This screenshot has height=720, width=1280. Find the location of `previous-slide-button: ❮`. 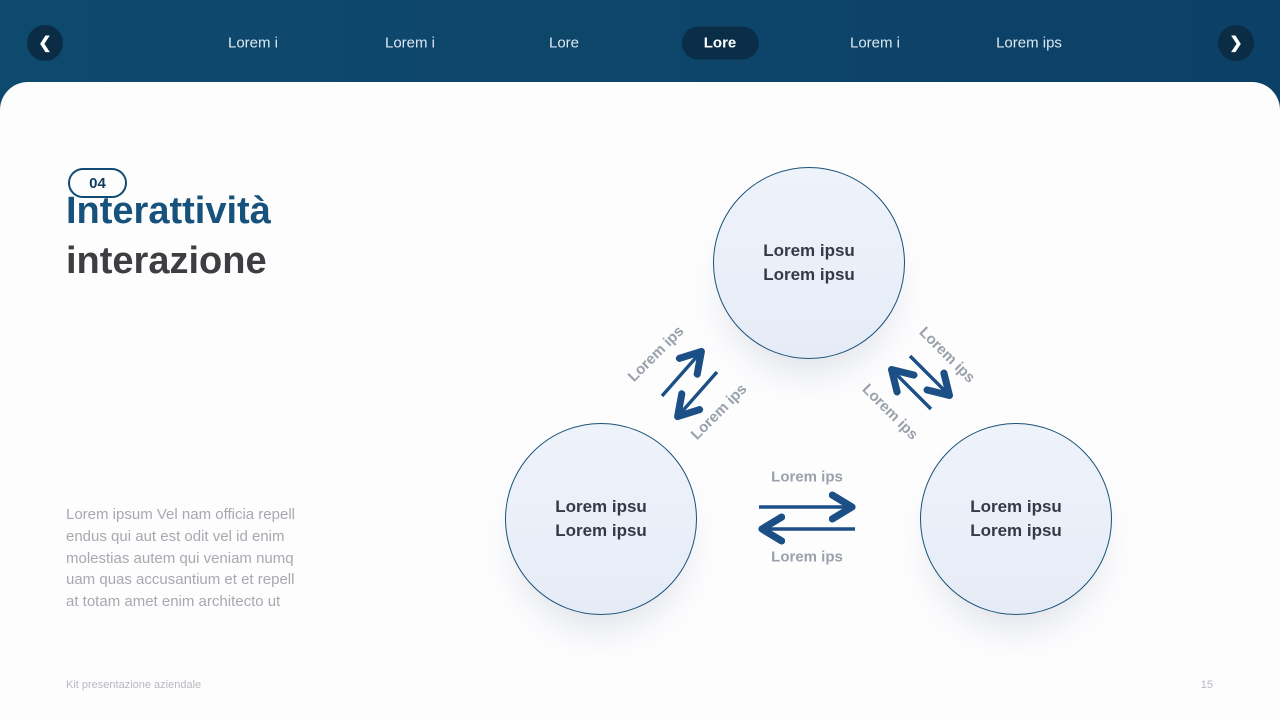

previous-slide-button: ❮ is located at coordinates (45, 43).